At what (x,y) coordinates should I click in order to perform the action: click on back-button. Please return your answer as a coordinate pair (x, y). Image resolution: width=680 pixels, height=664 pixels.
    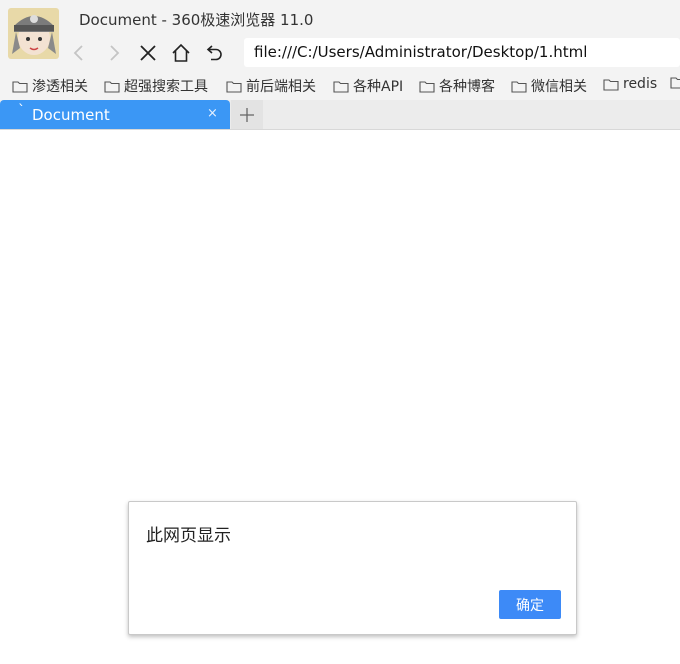
    Looking at the image, I should click on (79, 53).